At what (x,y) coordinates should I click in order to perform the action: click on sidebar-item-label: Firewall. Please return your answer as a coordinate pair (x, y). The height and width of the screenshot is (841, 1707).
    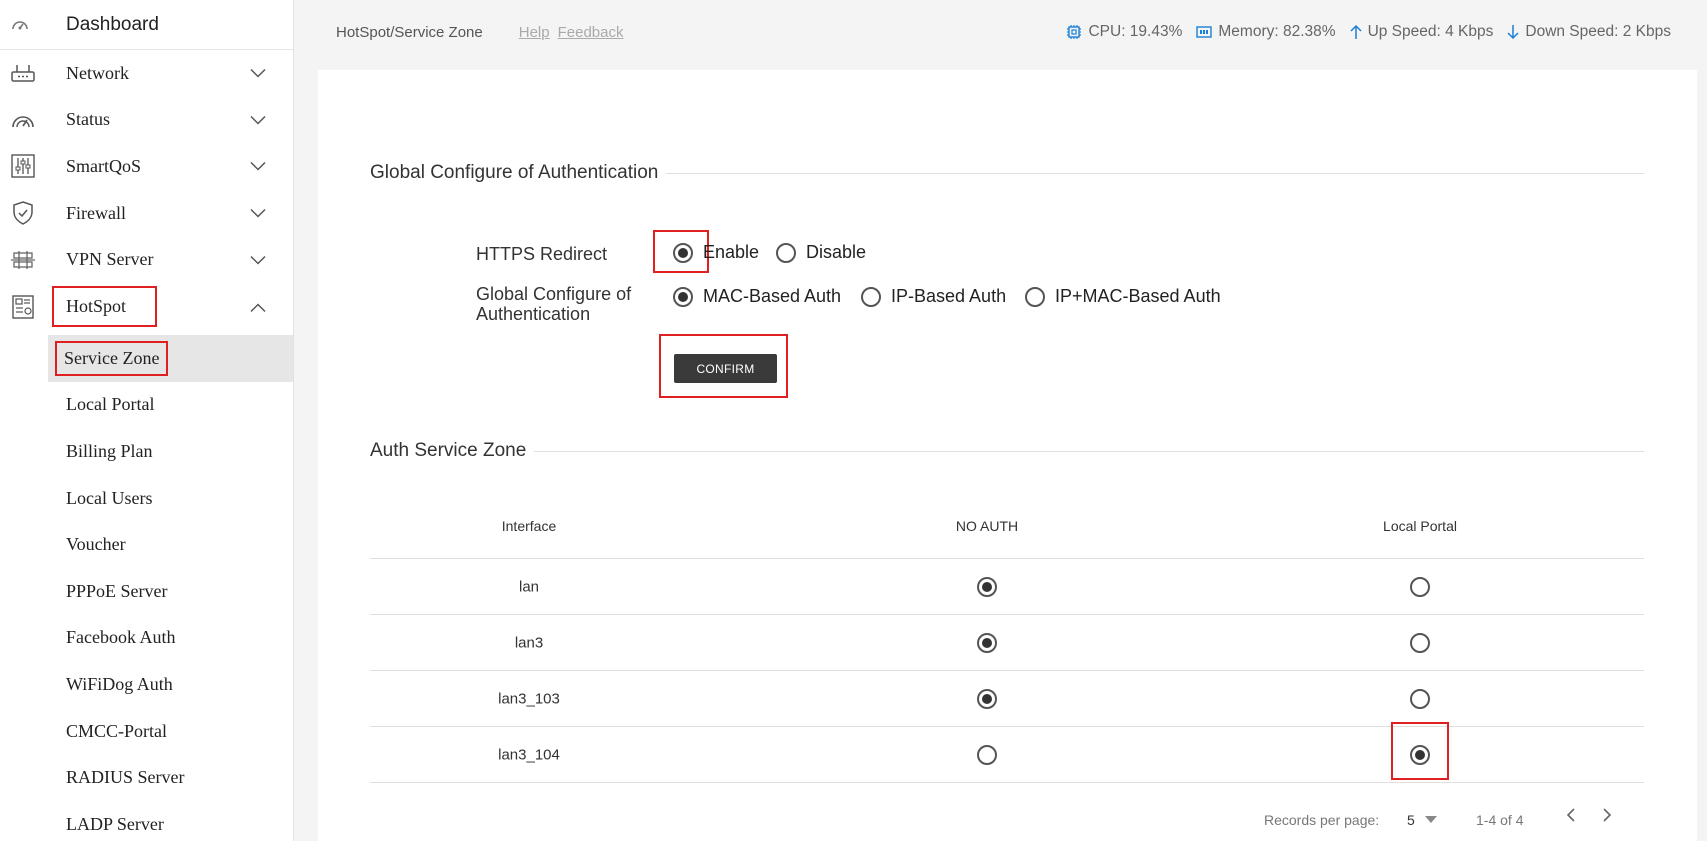
    Looking at the image, I should click on (96, 212).